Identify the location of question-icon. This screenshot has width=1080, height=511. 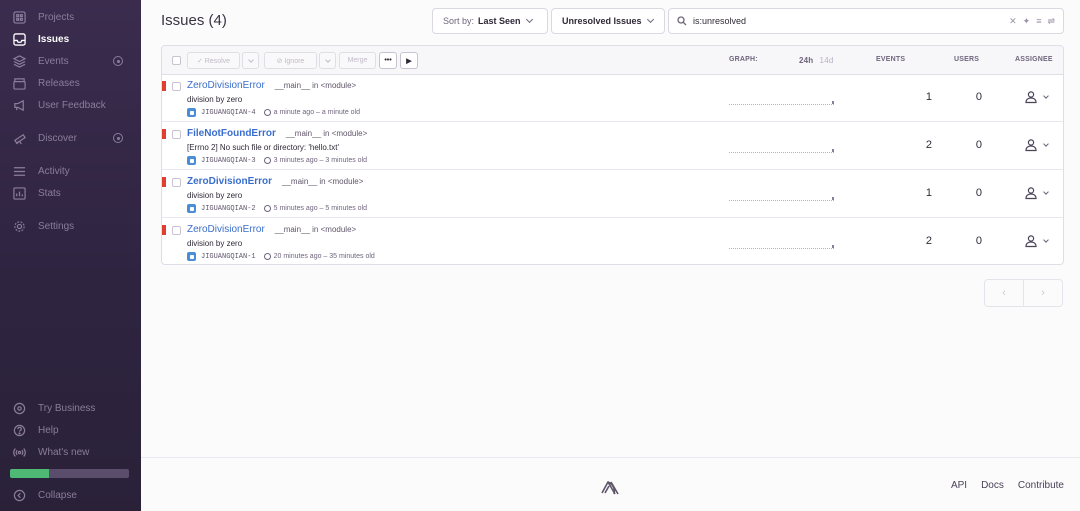
(19, 430).